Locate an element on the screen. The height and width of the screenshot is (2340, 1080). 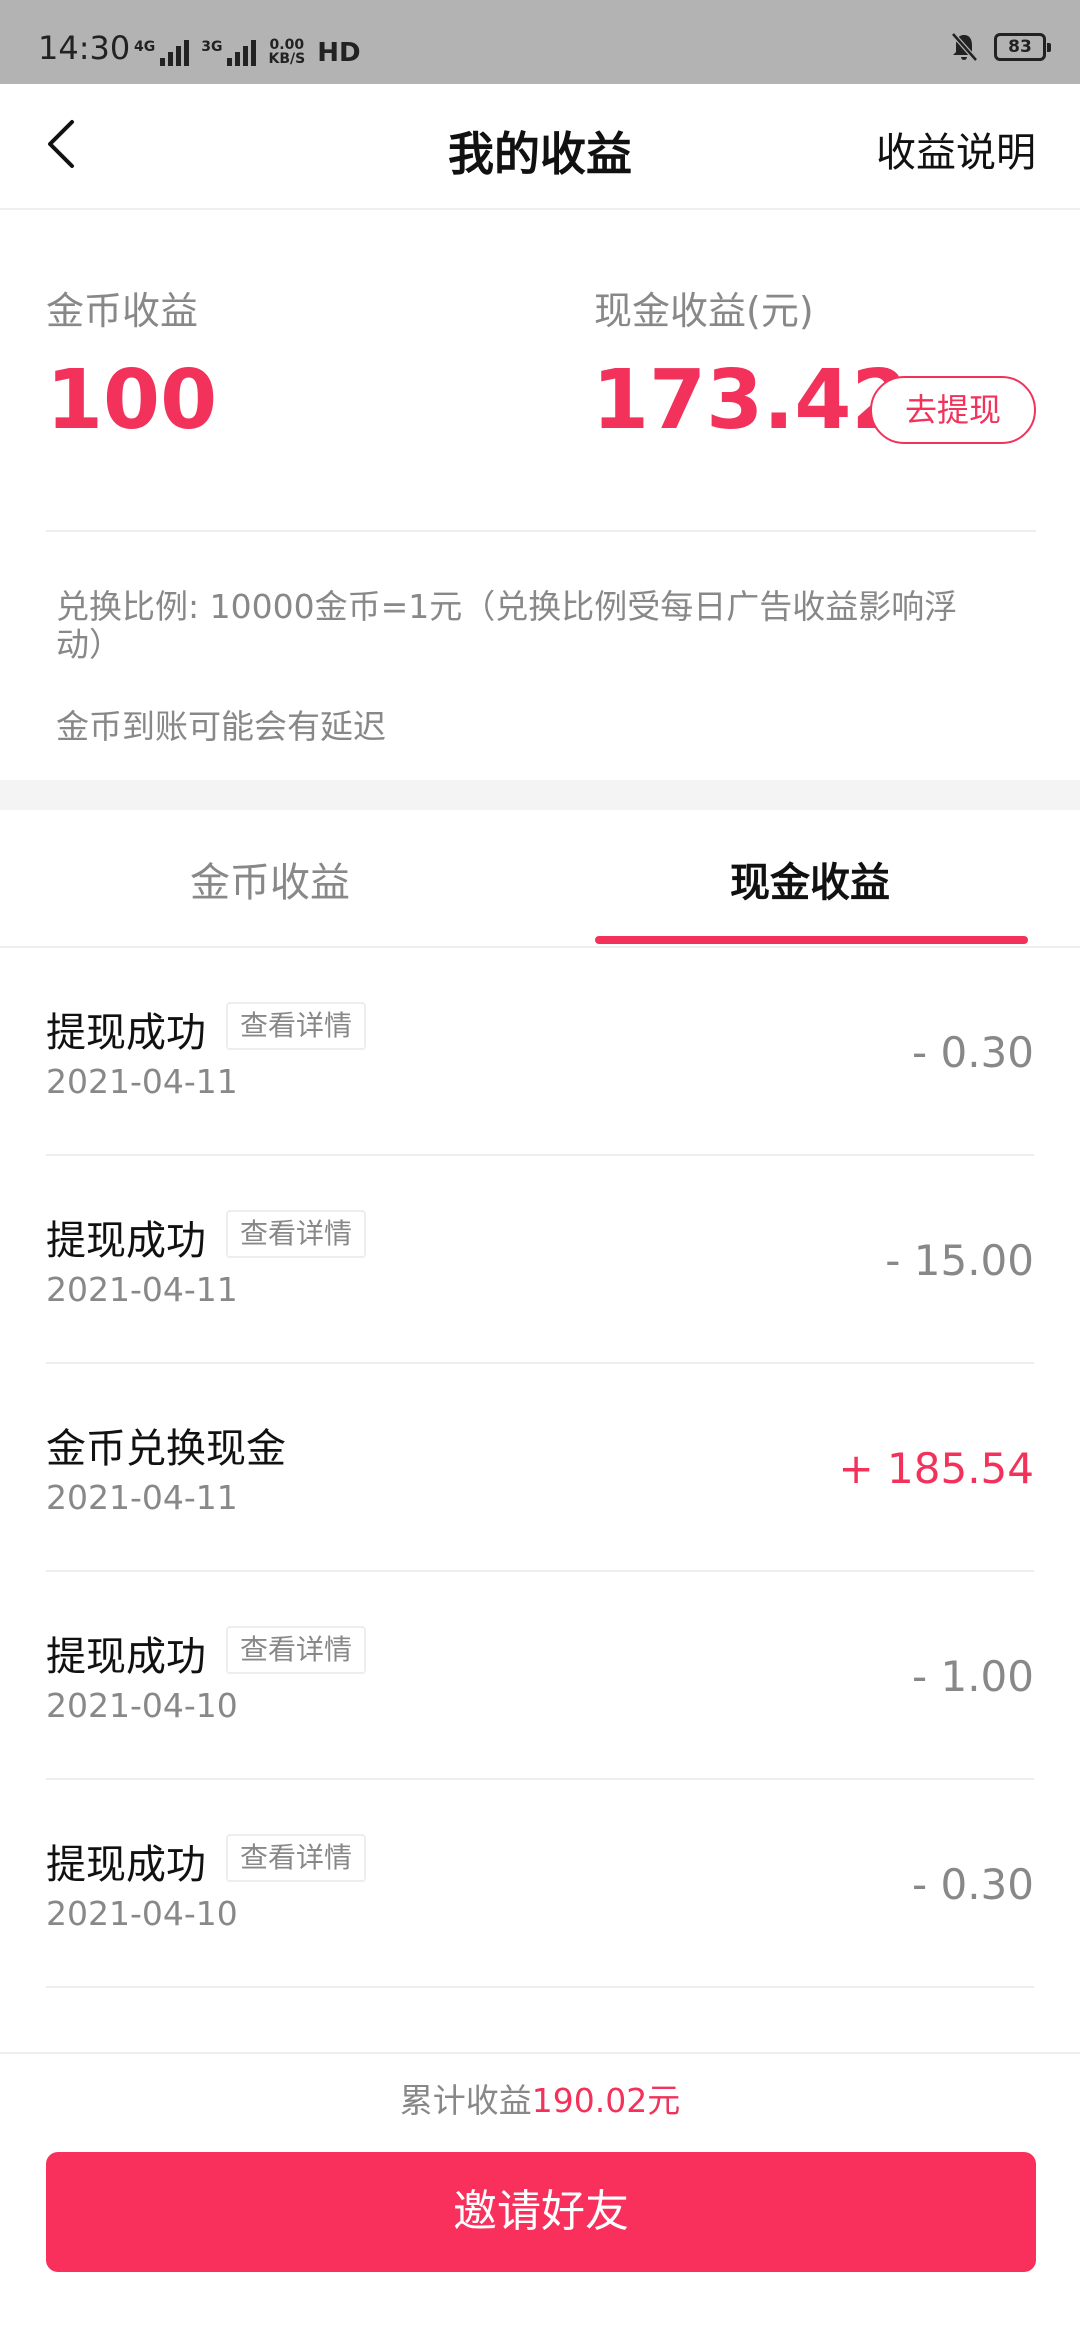
withdraw-button: 去提现 is located at coordinates (953, 410).